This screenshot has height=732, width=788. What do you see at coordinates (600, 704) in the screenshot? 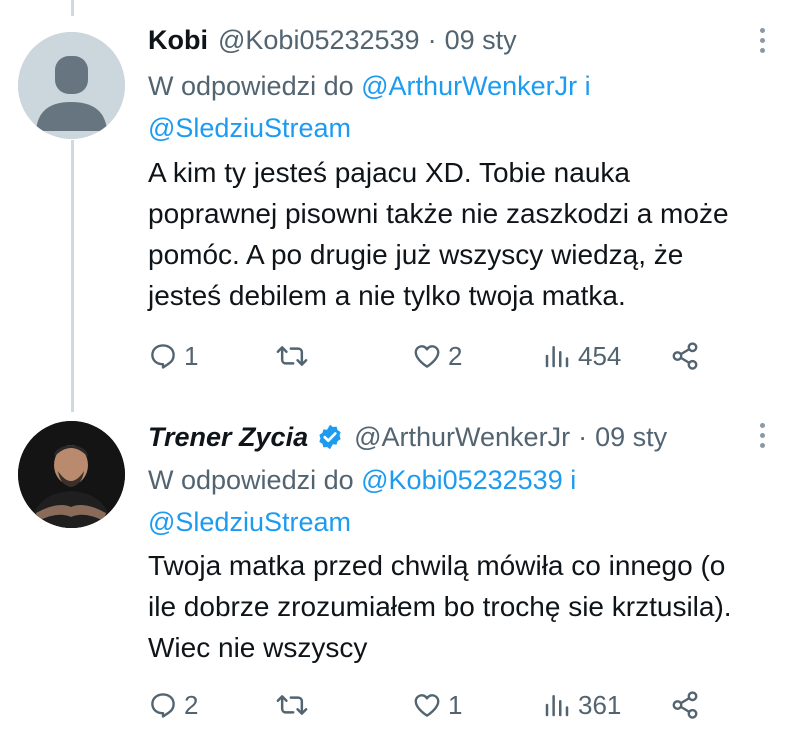
I see `view-count: 361` at bounding box center [600, 704].